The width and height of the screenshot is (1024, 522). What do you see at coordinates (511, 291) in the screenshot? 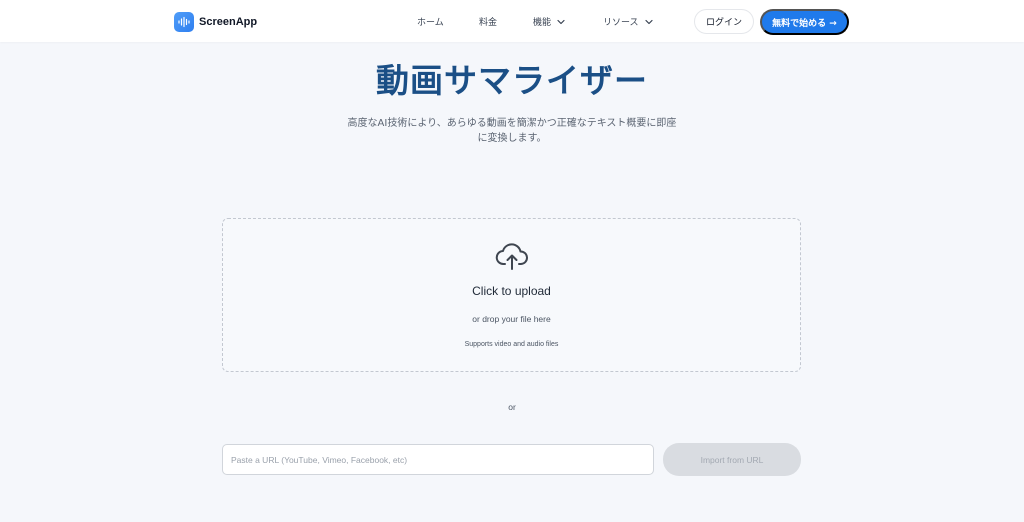
I see `upload-title: Click to upload` at bounding box center [511, 291].